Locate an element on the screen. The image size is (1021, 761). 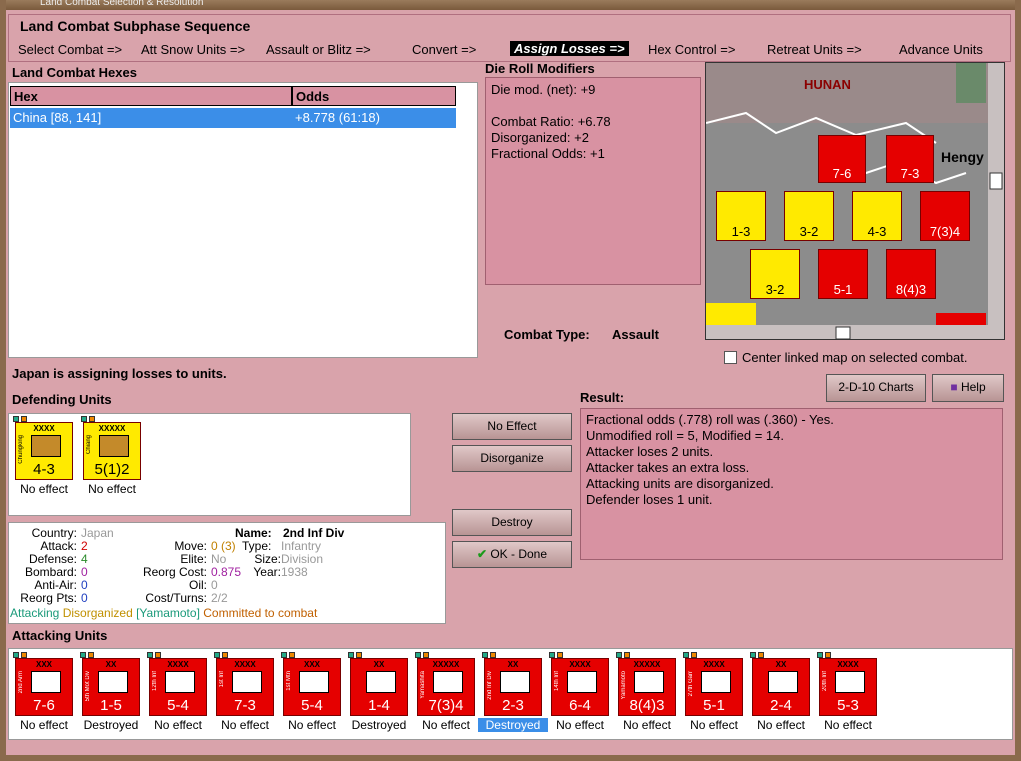
combat-type-value: Assault is located at coordinates (635, 334).